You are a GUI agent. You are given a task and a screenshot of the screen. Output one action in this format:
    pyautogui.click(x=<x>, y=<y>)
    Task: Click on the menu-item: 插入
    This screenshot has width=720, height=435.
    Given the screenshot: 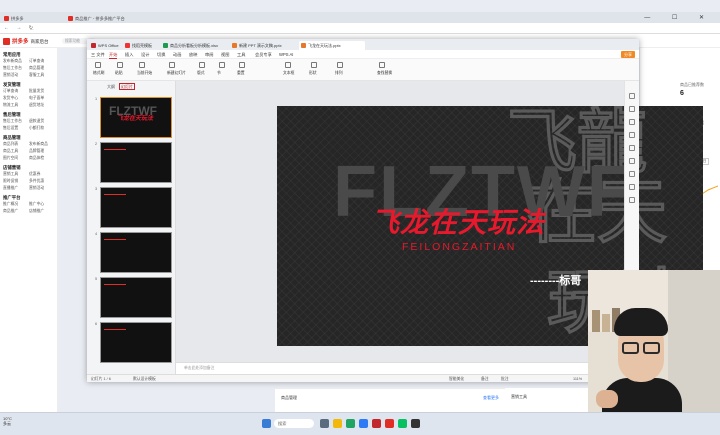 What is the action you would take?
    pyautogui.click(x=129, y=54)
    